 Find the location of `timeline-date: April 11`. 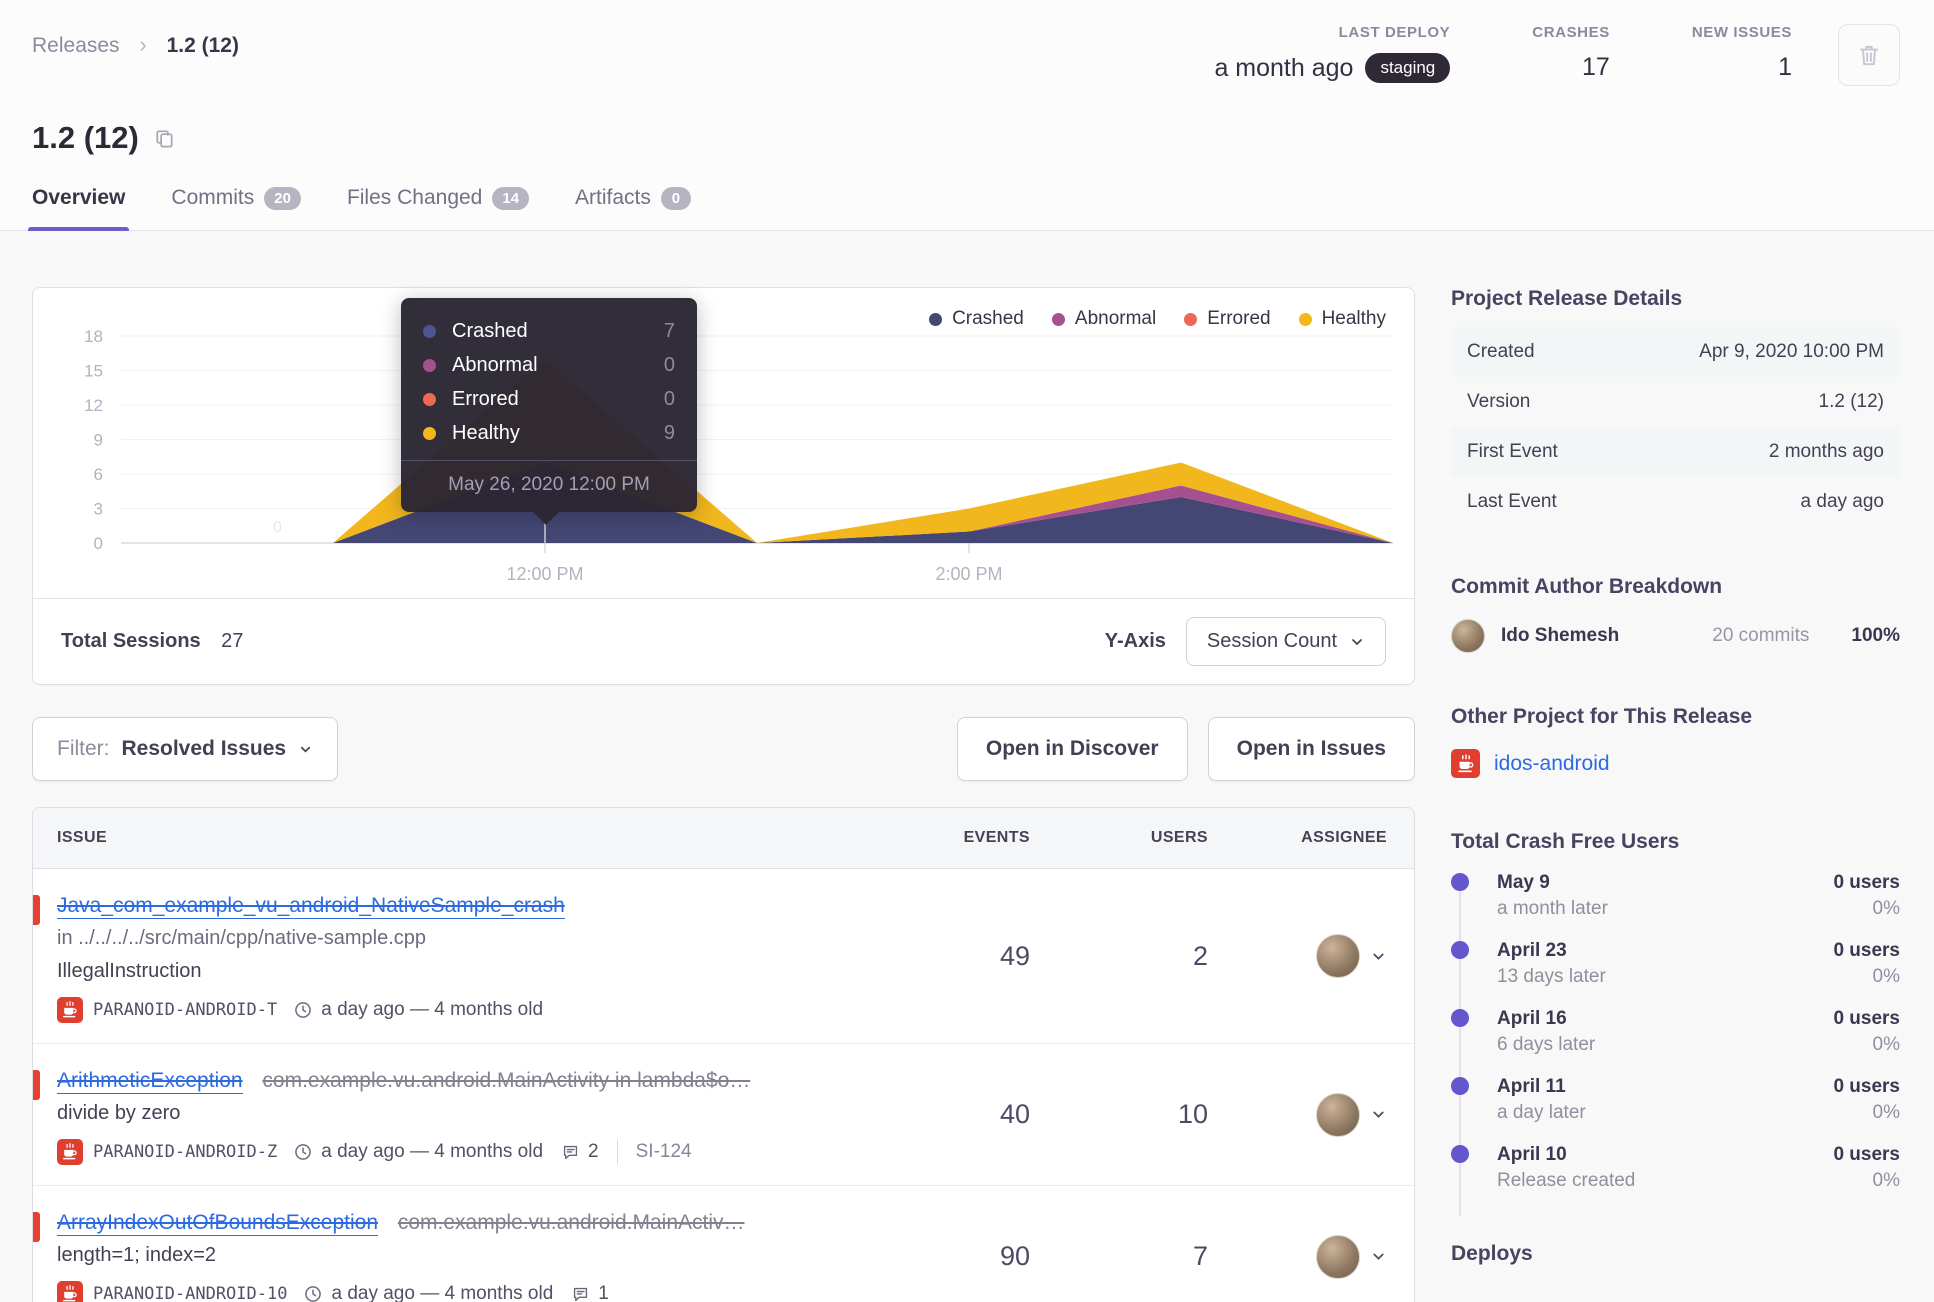

timeline-date: April 11 is located at coordinates (1531, 1086).